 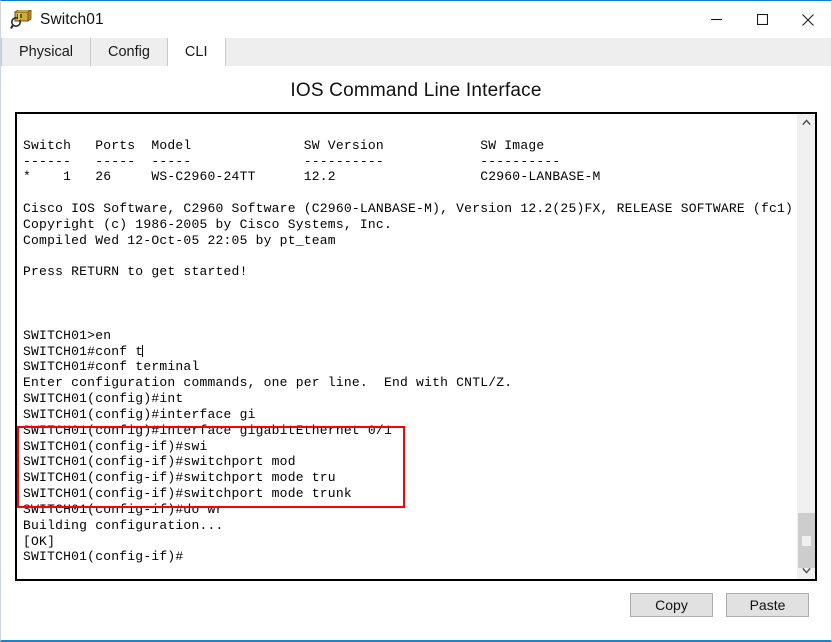 I want to click on terminal-scrollbar, so click(x=806, y=346).